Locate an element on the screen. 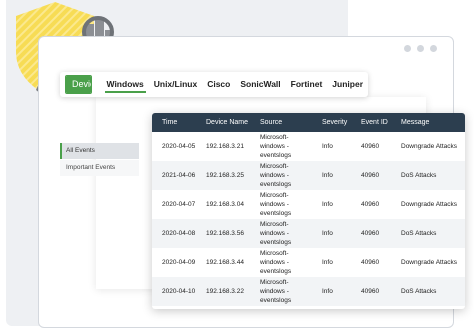  devices-dropdown: Devices is located at coordinates (78, 84).